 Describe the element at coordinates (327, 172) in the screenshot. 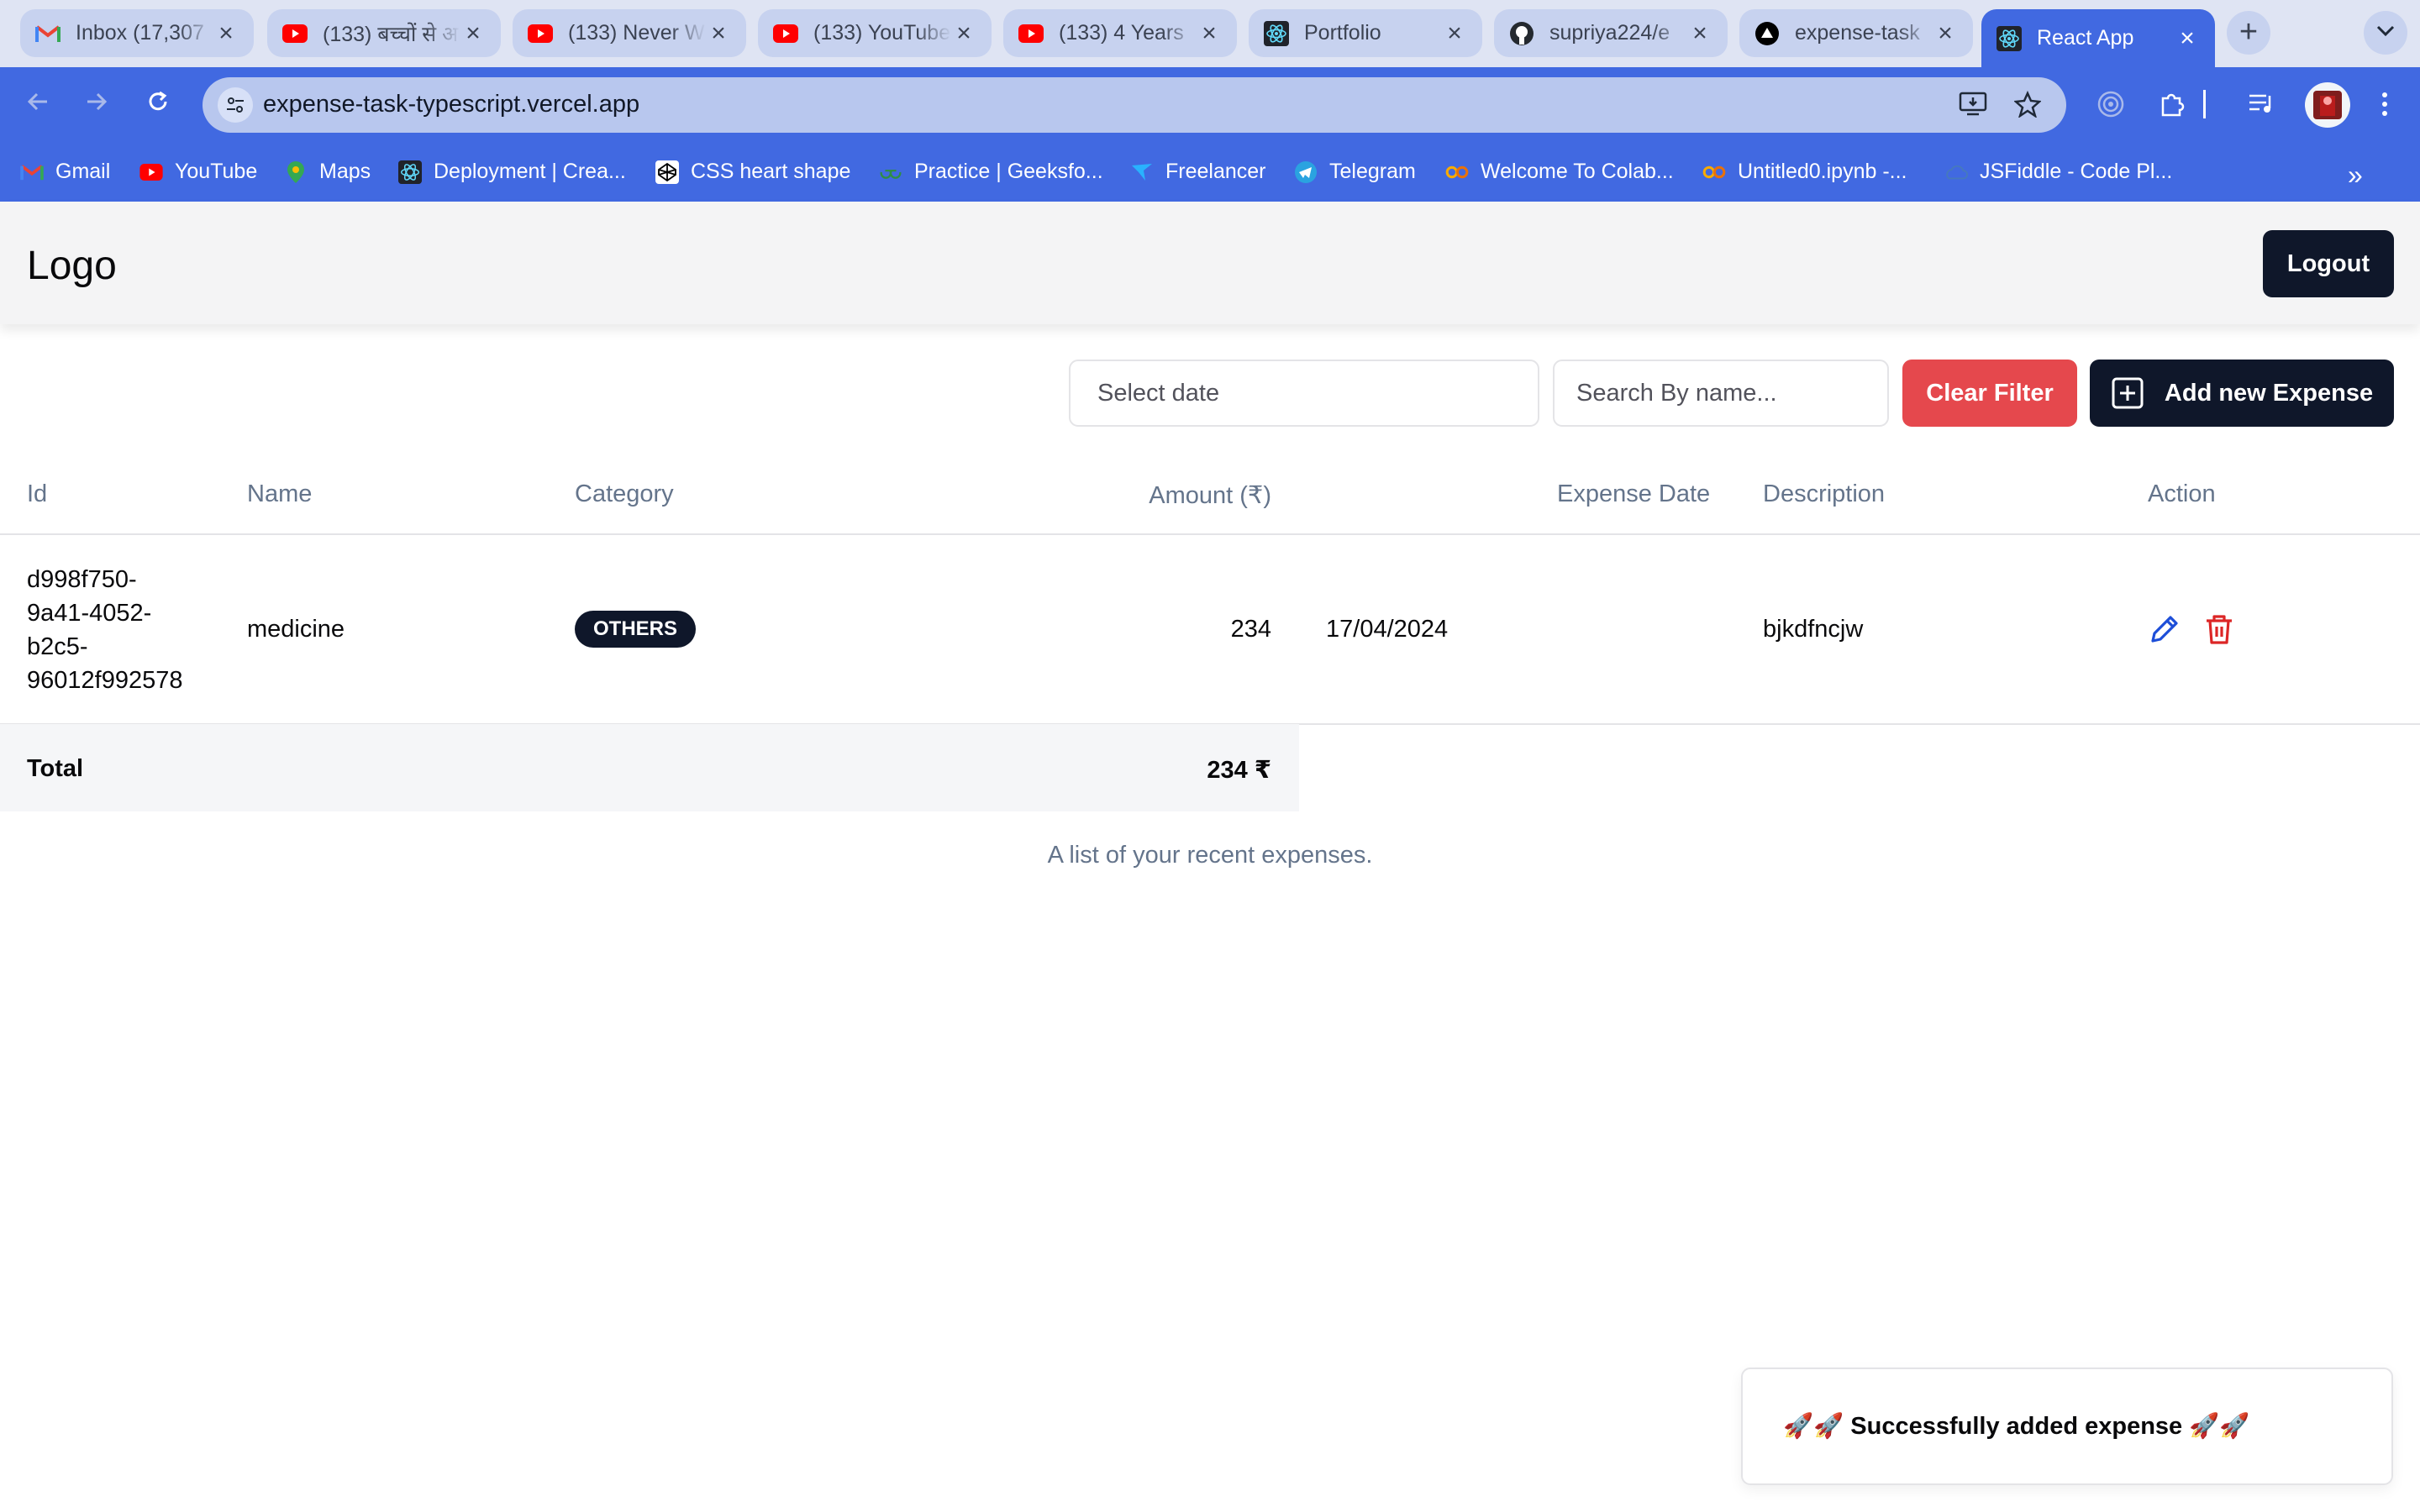

I see `bookmark-maps: Maps` at that location.